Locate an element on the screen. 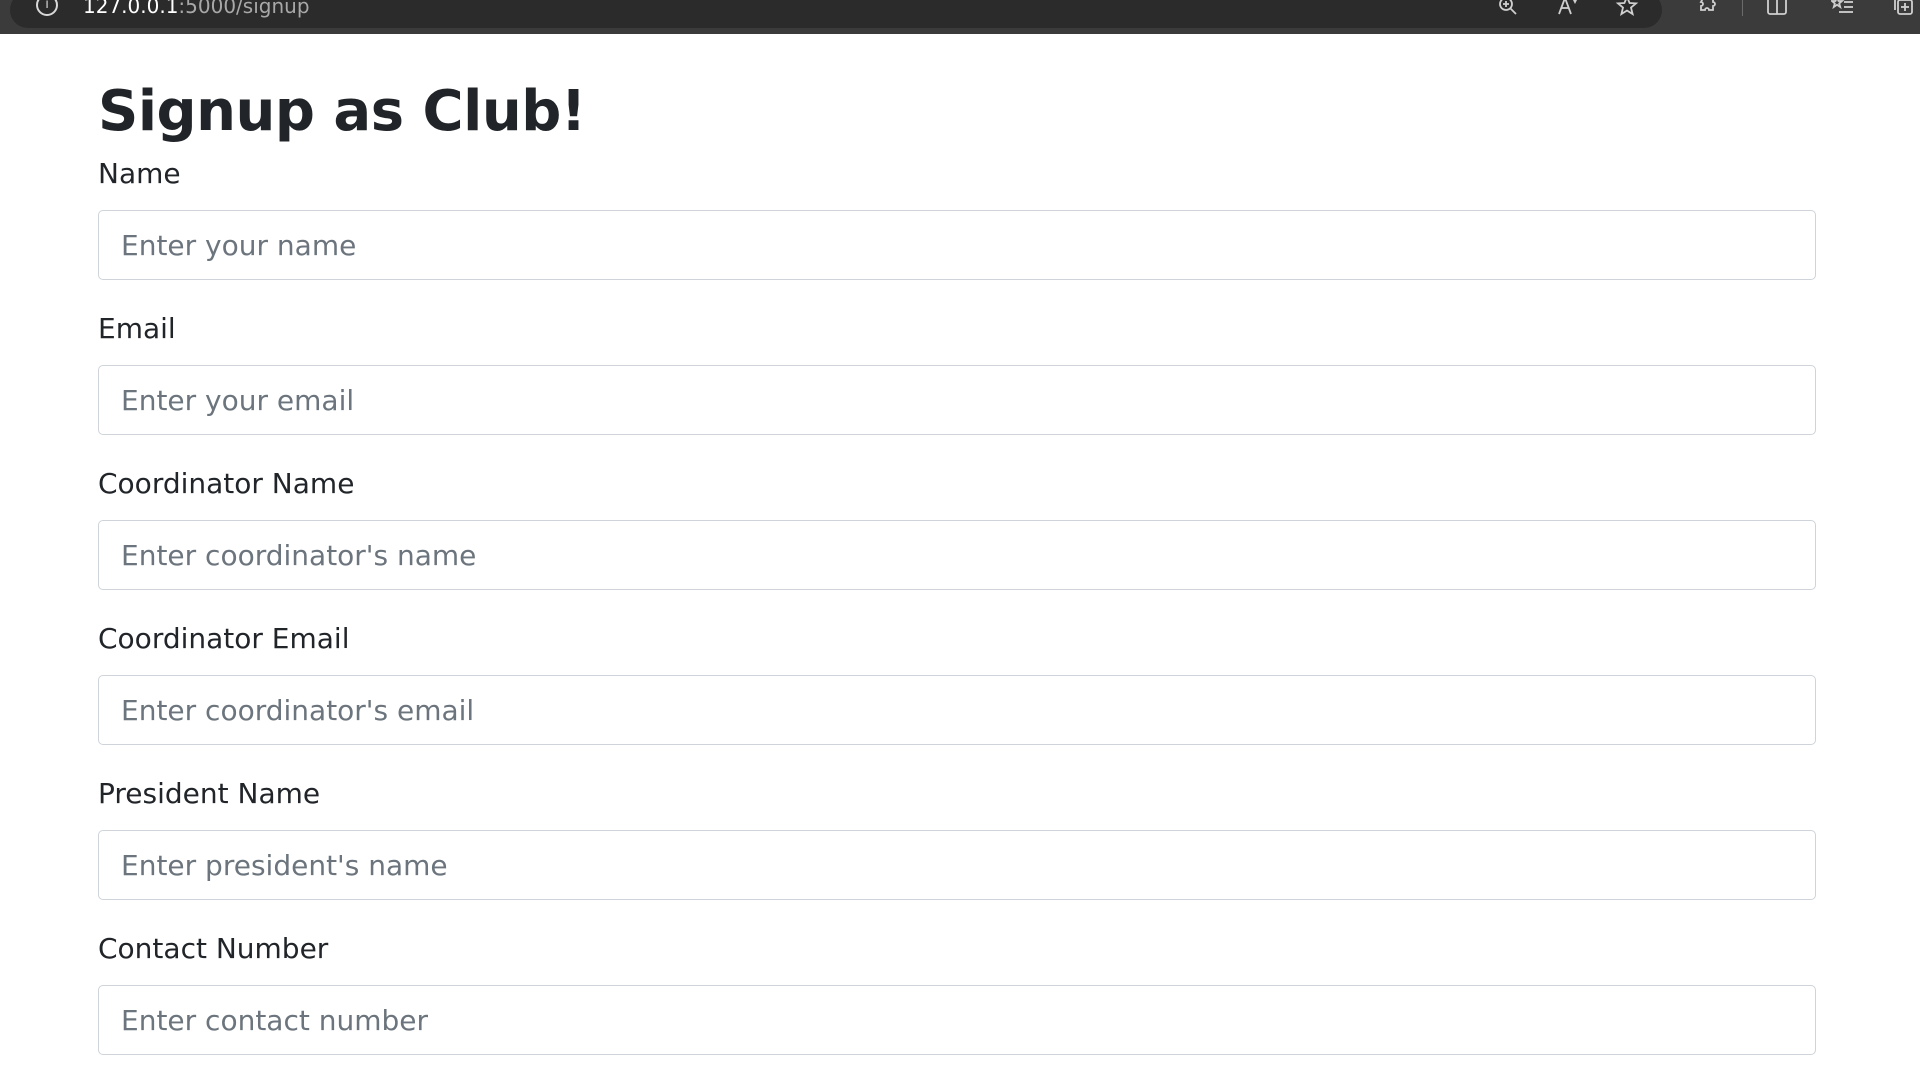 The height and width of the screenshot is (1080, 1920). favorites-list-icon is located at coordinates (1843, 9).